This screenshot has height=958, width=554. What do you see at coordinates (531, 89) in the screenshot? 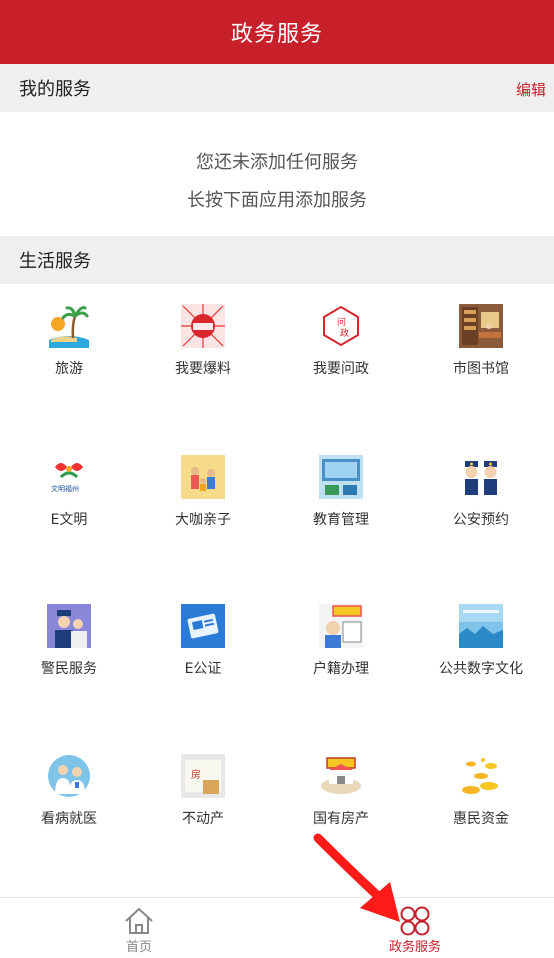
I see `edit-button: 编辑` at bounding box center [531, 89].